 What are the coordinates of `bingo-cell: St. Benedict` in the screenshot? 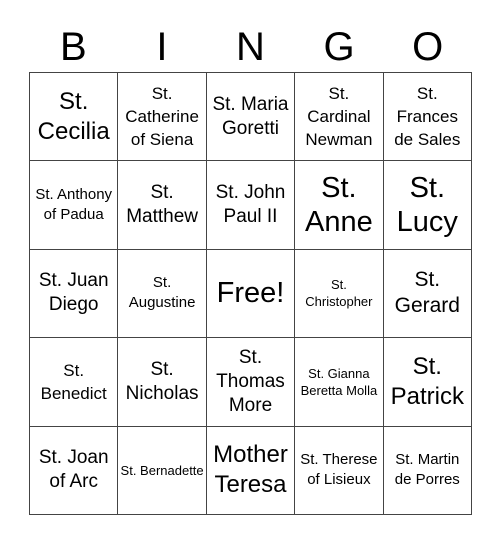 It's located at (74, 382).